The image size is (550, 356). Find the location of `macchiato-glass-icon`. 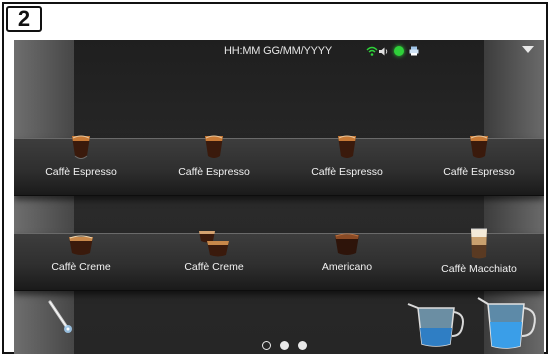

macchiato-glass-icon is located at coordinates (479, 243).